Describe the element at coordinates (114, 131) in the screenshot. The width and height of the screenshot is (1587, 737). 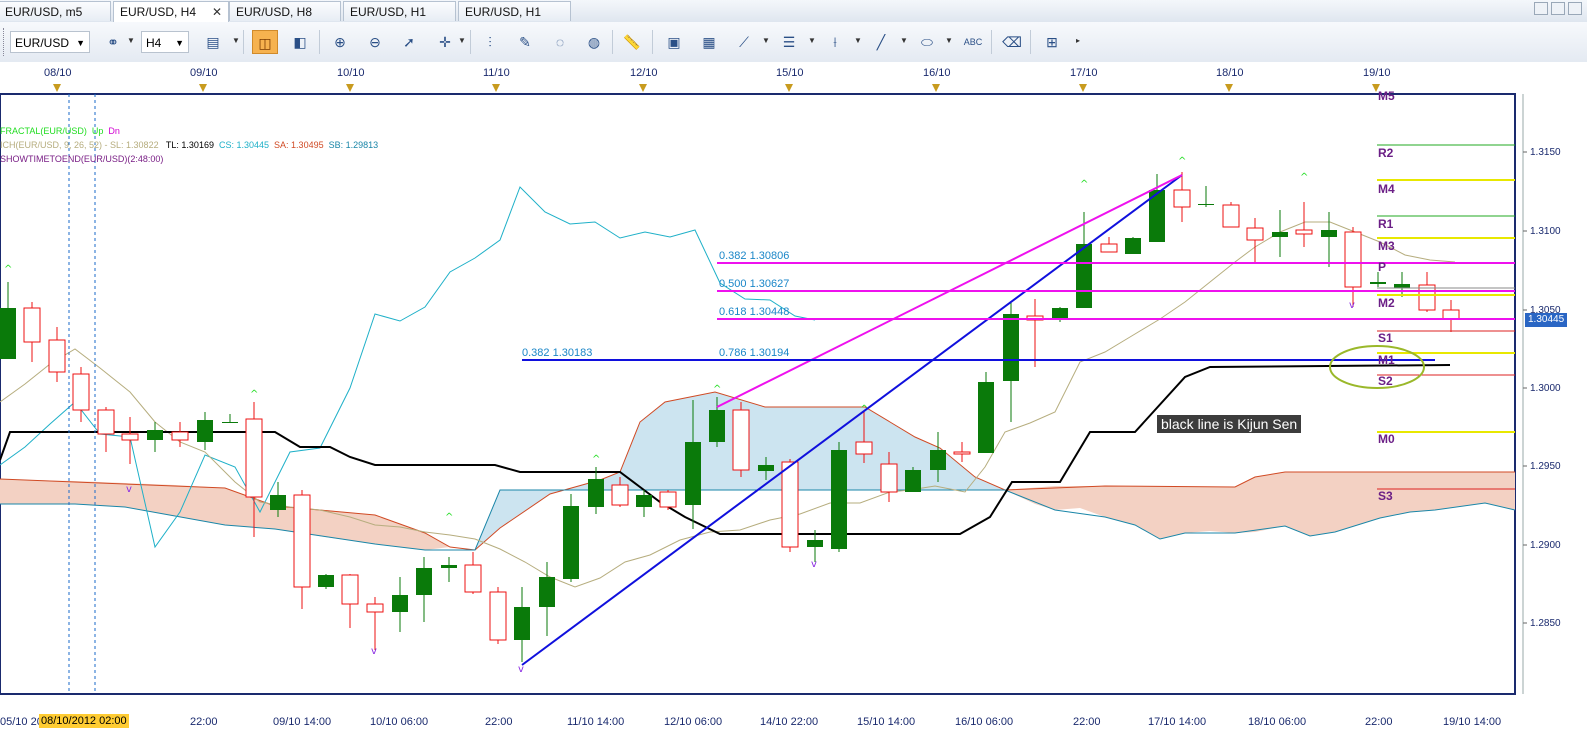
I see `fractal-dn: Dn` at that location.